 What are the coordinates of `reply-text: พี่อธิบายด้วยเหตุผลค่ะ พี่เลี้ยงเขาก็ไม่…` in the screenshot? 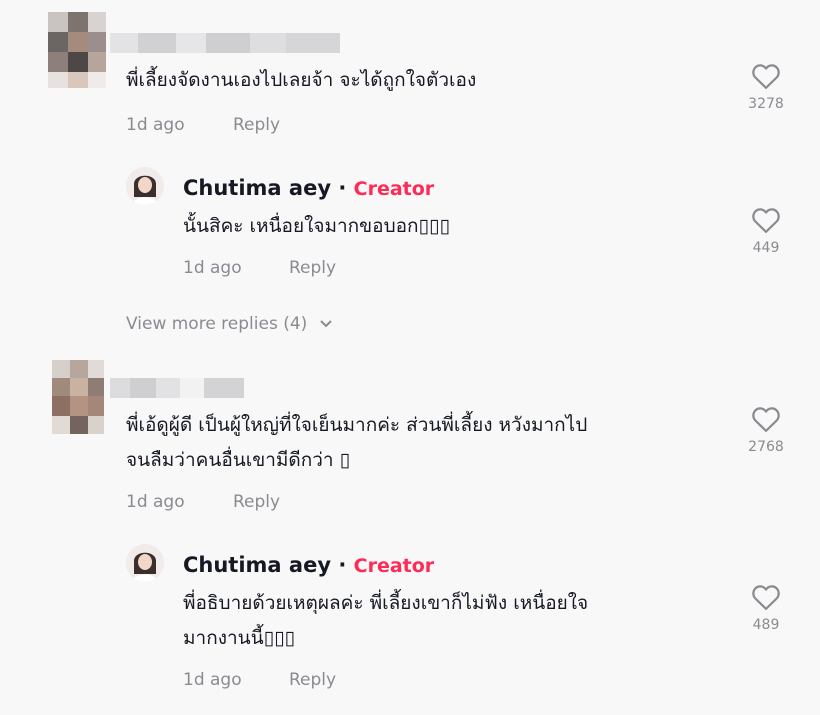 It's located at (386, 620).